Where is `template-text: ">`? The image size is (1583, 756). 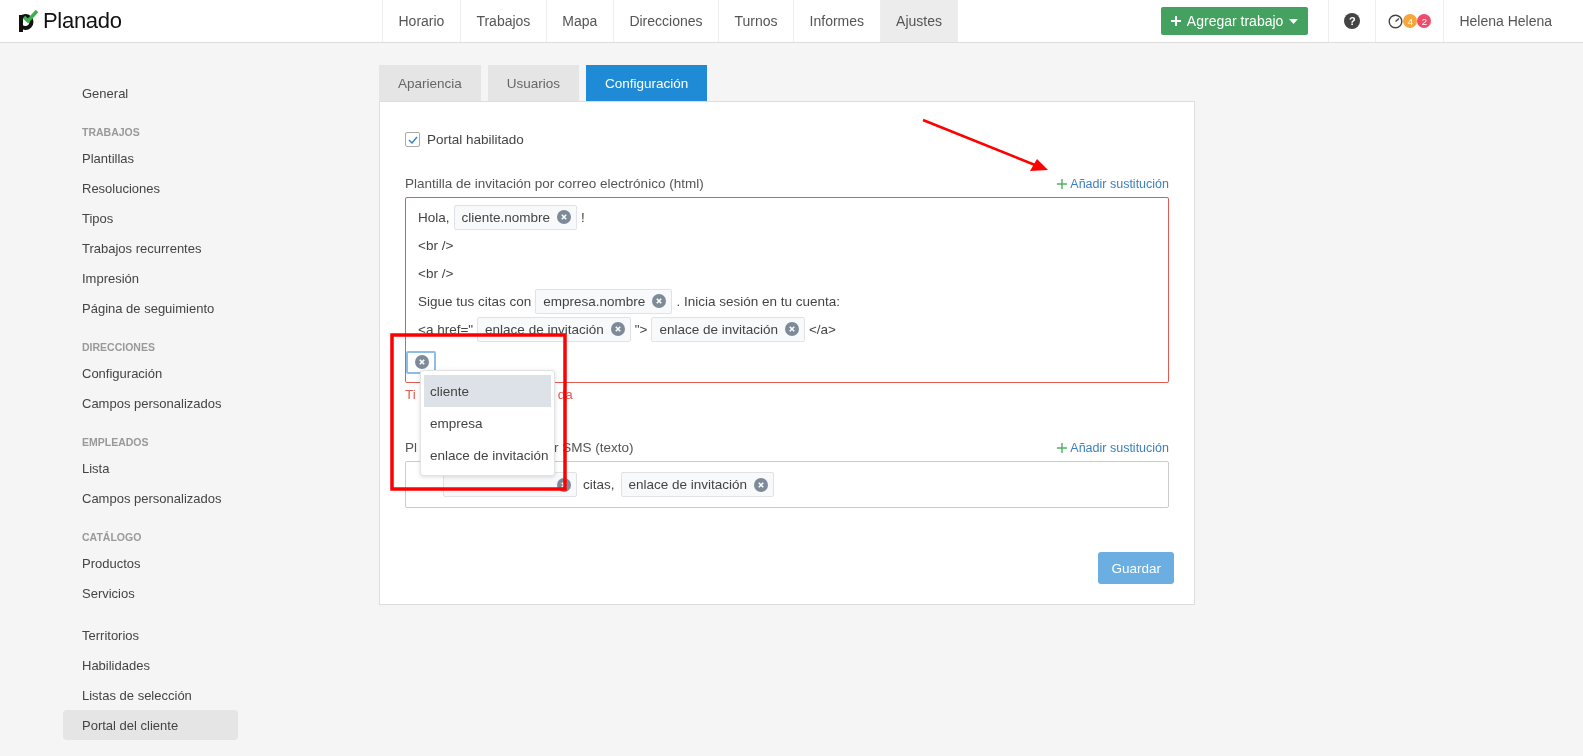 template-text: "> is located at coordinates (641, 329).